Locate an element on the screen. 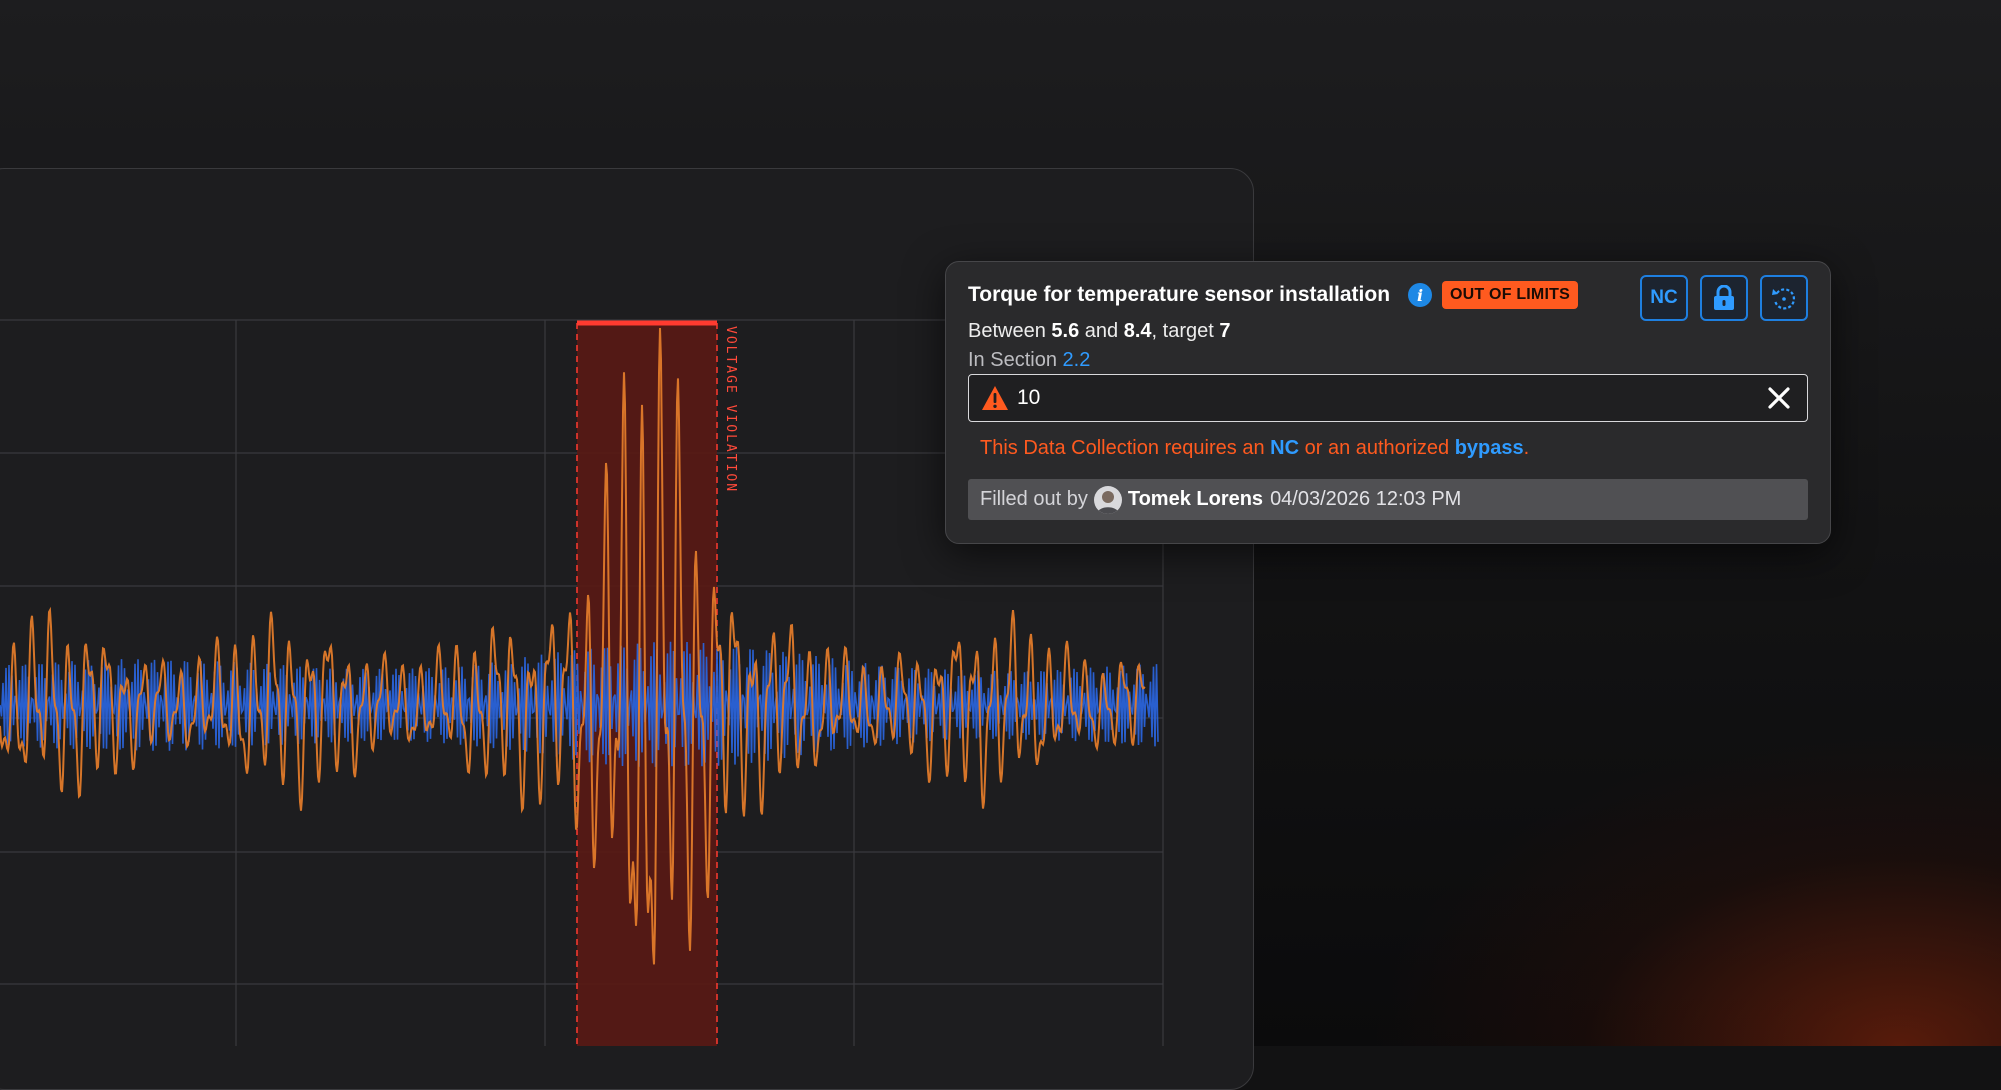 Image resolution: width=2001 pixels, height=1090 pixels. action-buttons: NC is located at coordinates (1724, 298).